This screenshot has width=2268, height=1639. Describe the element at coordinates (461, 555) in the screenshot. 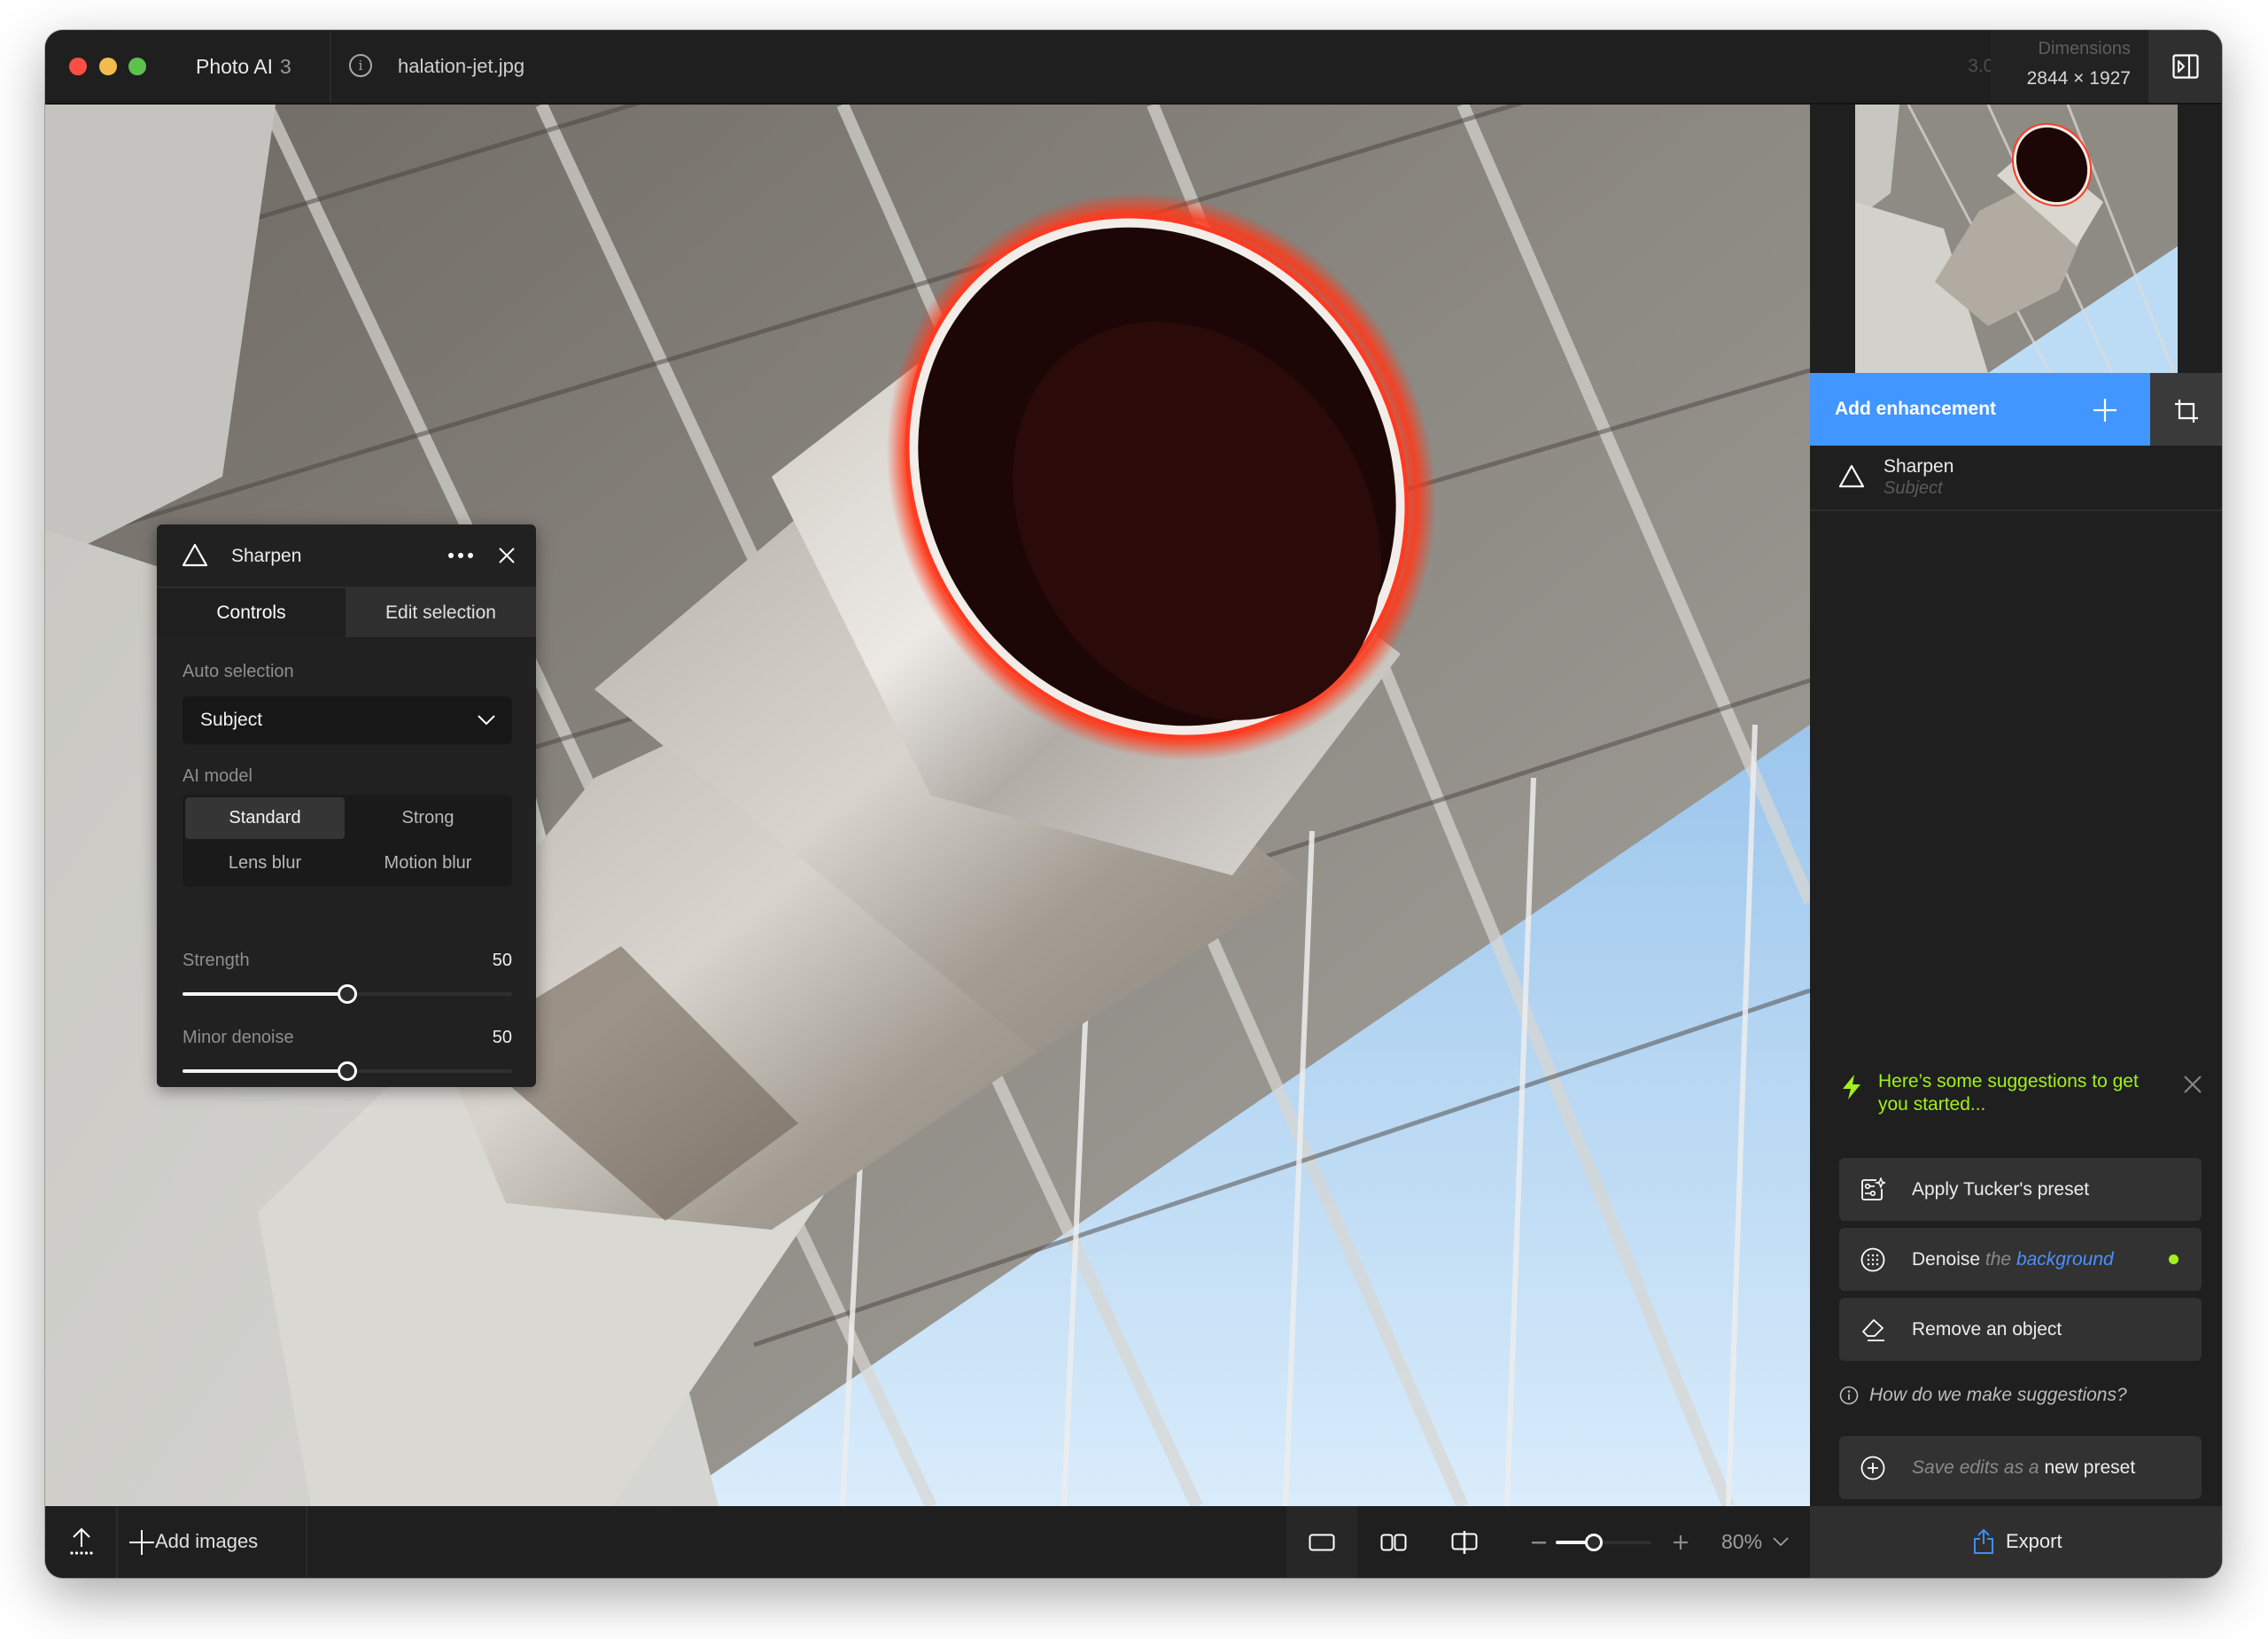

I see `more-options-icon` at that location.